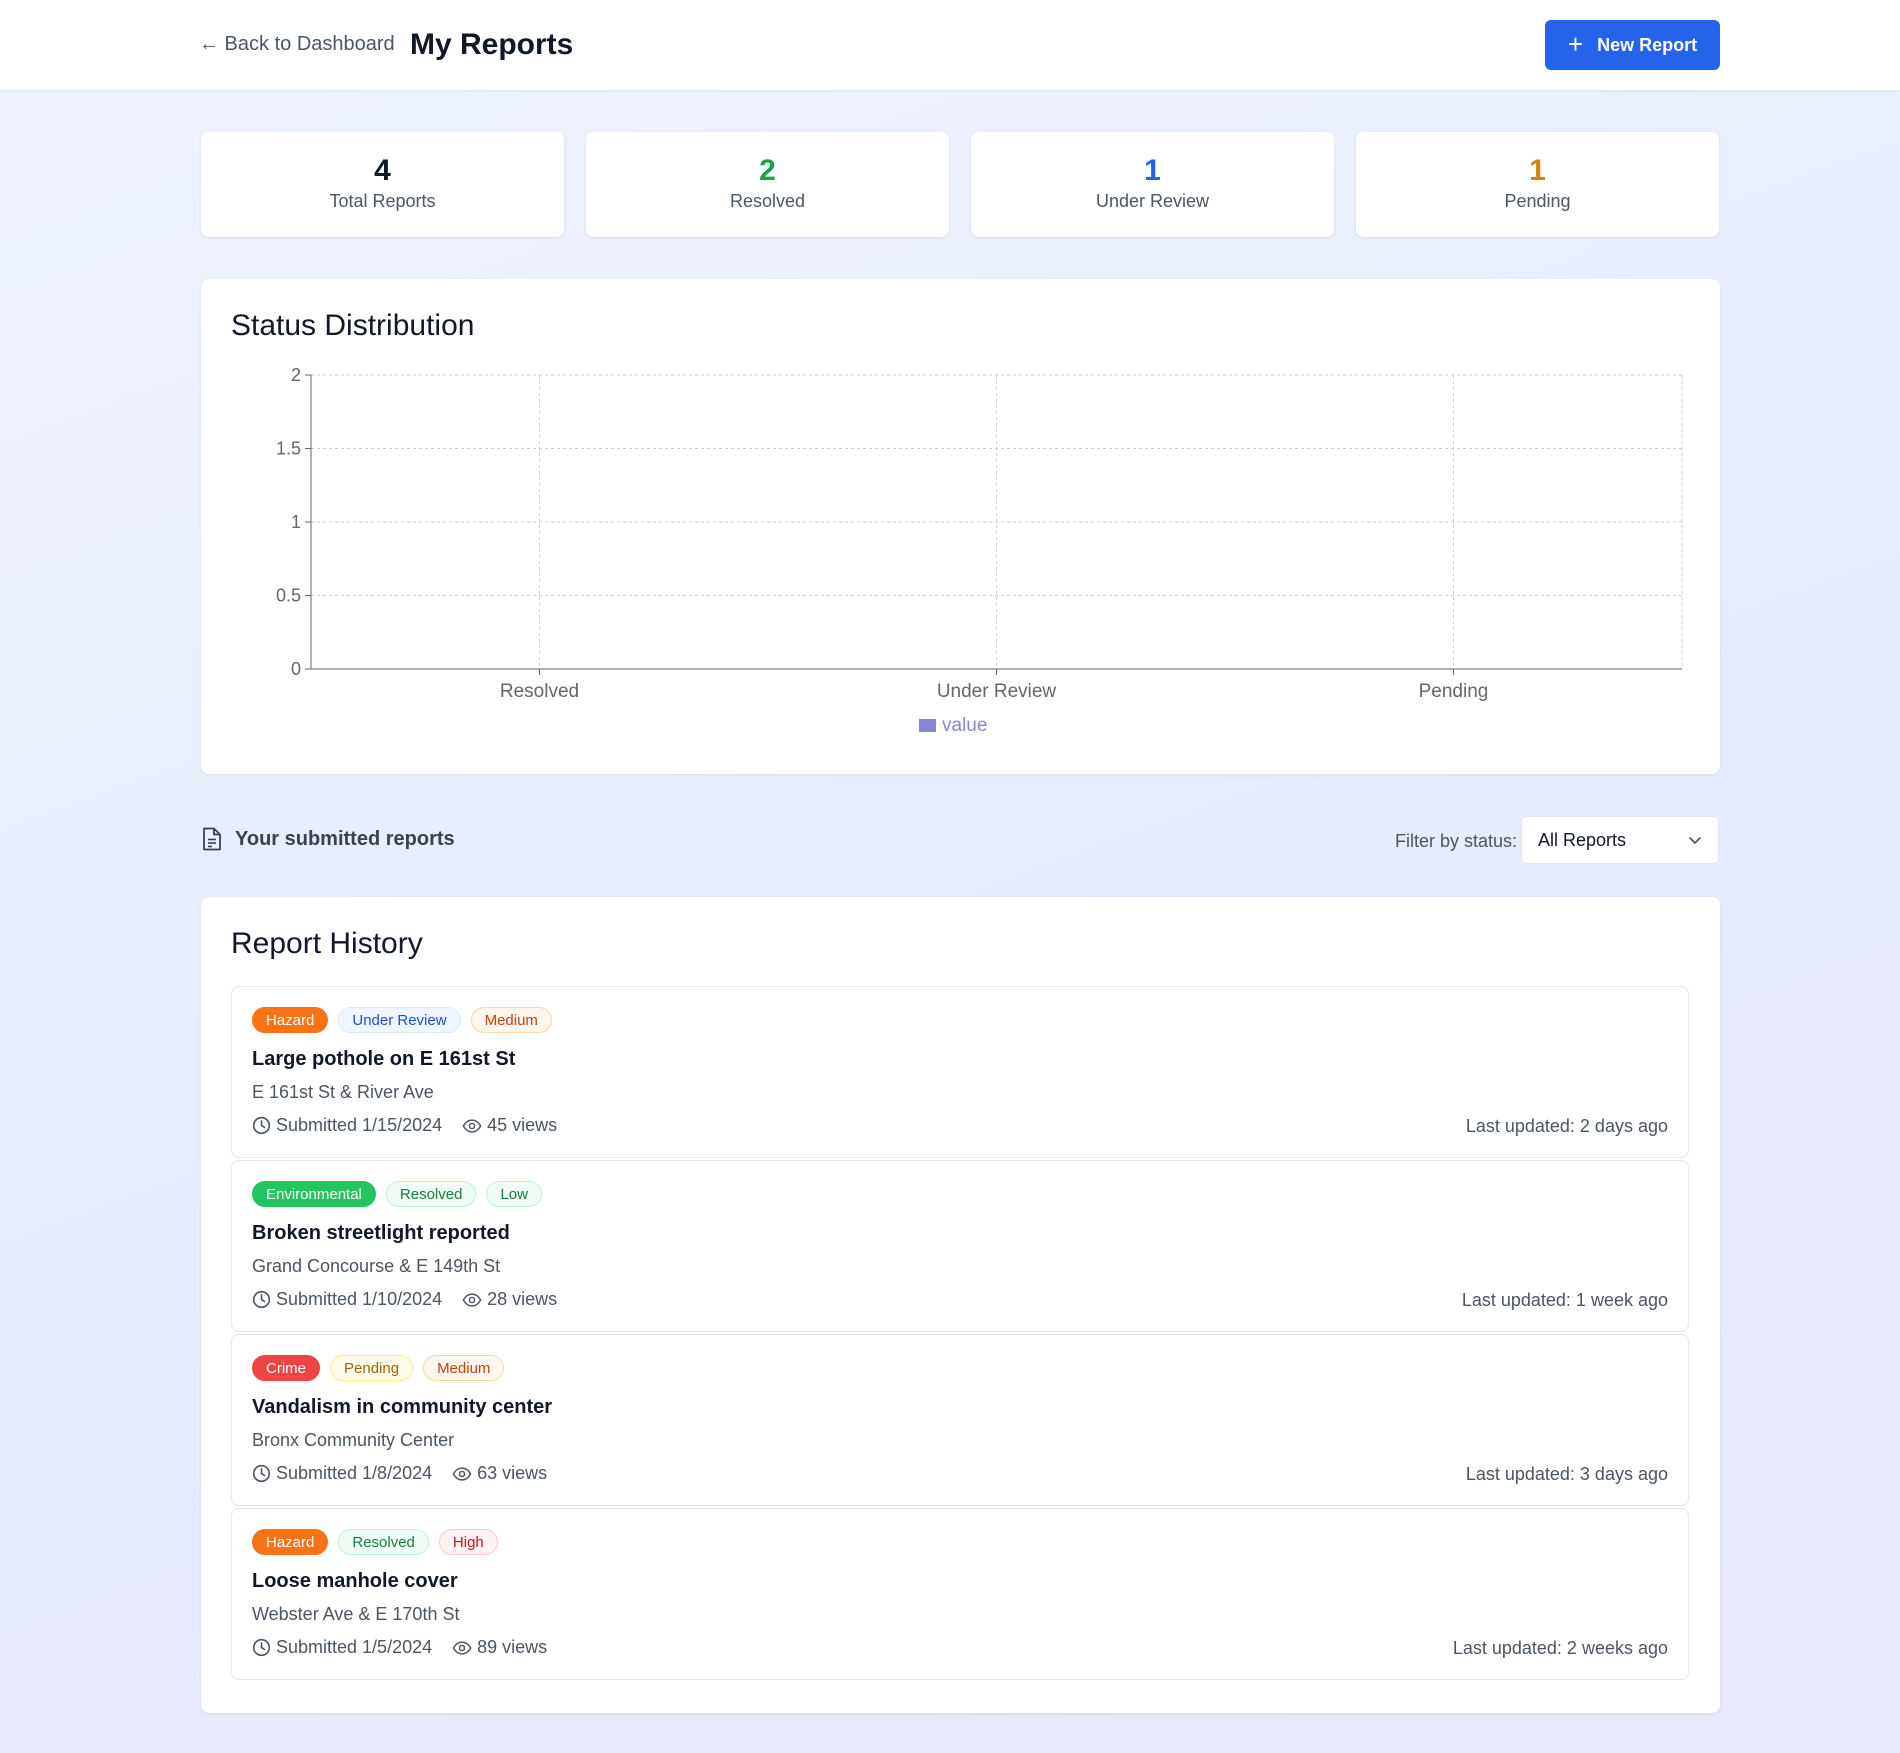  I want to click on report-tags: Hazard Under Review Medium, so click(402, 1020).